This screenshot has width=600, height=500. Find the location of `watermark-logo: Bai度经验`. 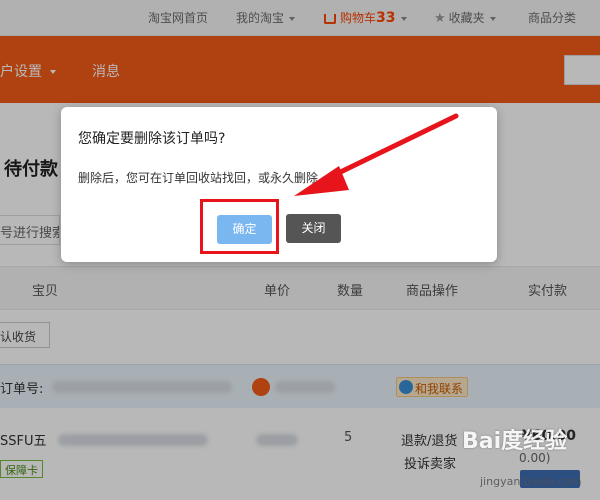

watermark-logo: Bai度经验 is located at coordinates (515, 441).